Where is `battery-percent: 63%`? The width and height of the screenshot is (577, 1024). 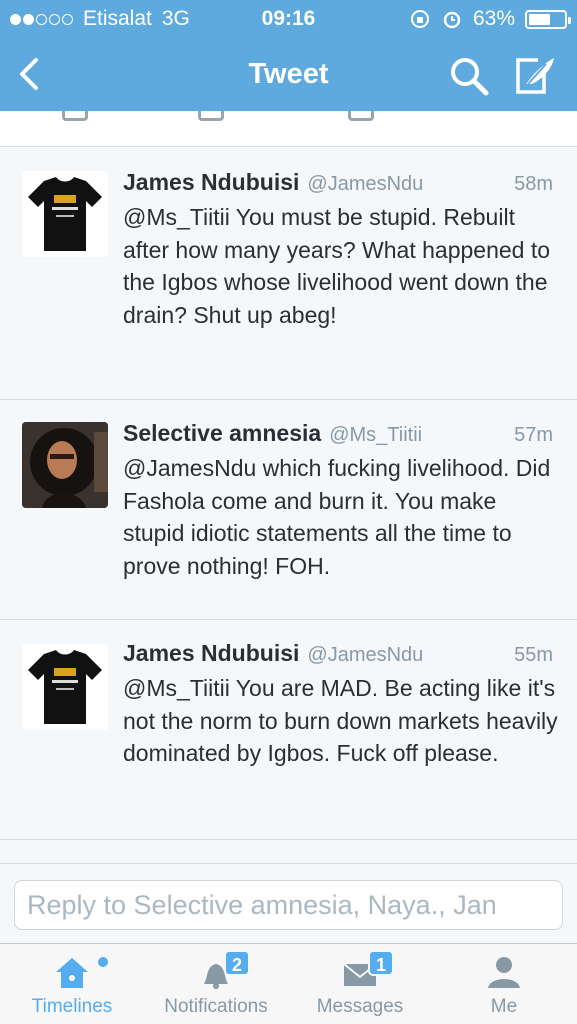 battery-percent: 63% is located at coordinates (493, 18).